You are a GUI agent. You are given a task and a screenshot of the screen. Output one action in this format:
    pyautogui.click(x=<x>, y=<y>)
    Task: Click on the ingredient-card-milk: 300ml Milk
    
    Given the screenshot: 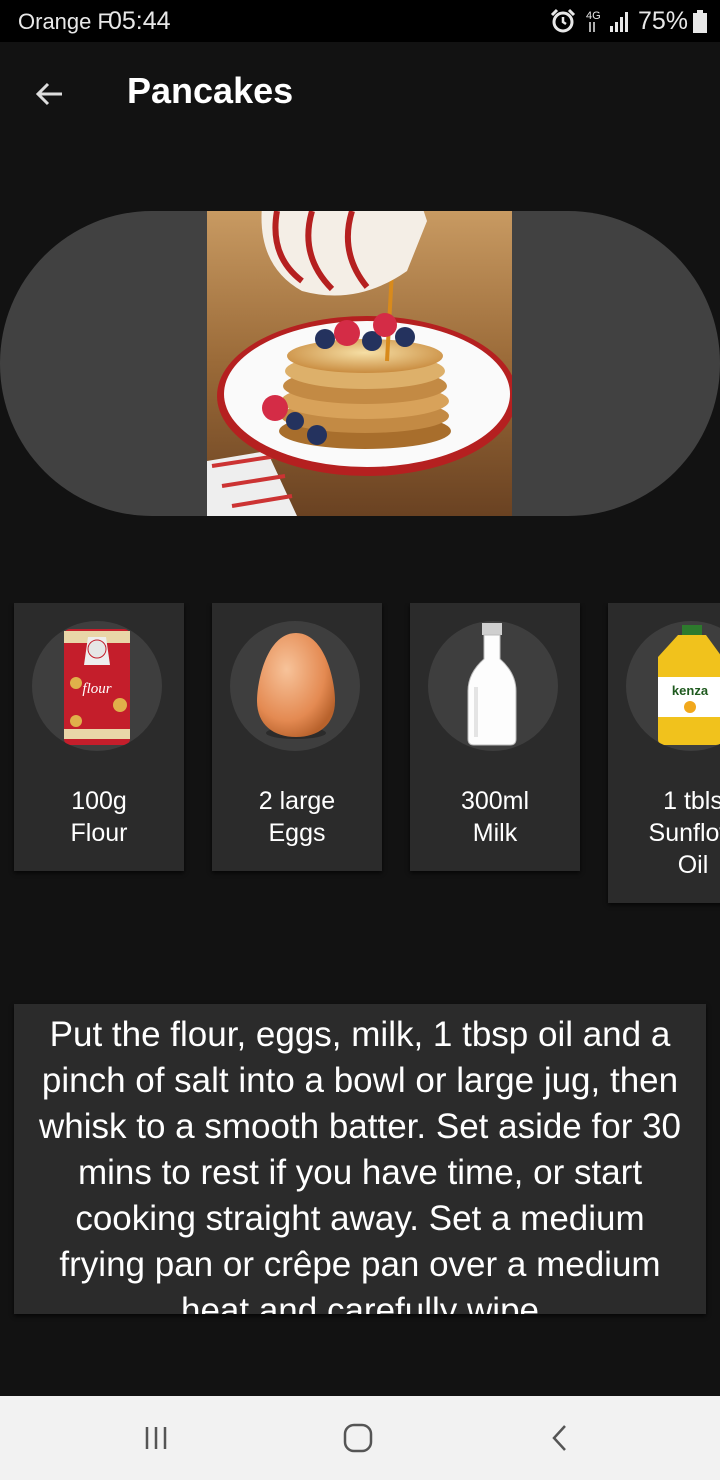 What is the action you would take?
    pyautogui.click(x=495, y=737)
    